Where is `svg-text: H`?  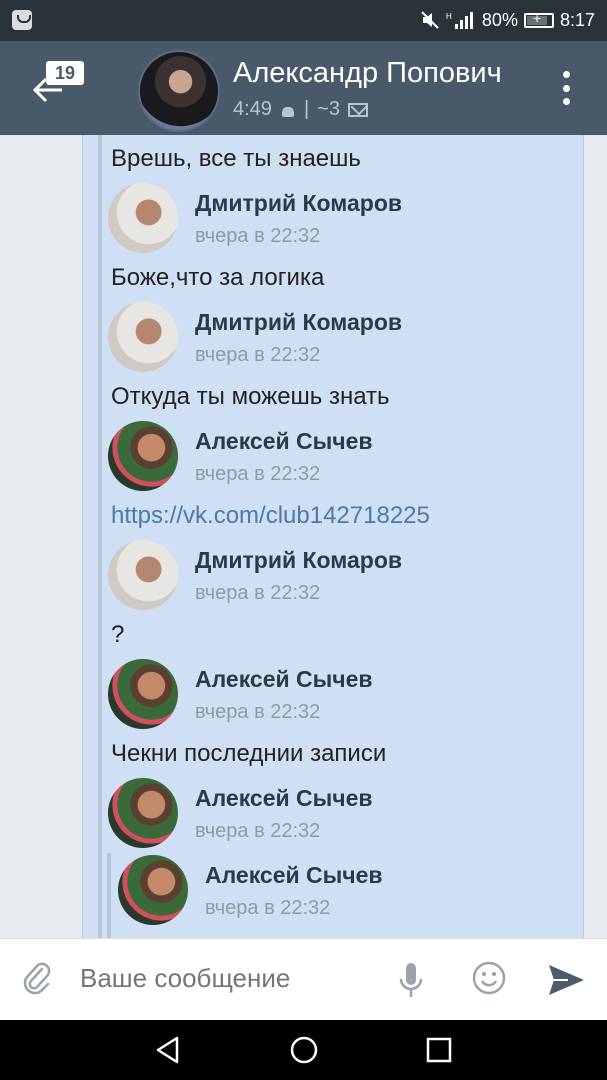 svg-text: H is located at coordinates (449, 16).